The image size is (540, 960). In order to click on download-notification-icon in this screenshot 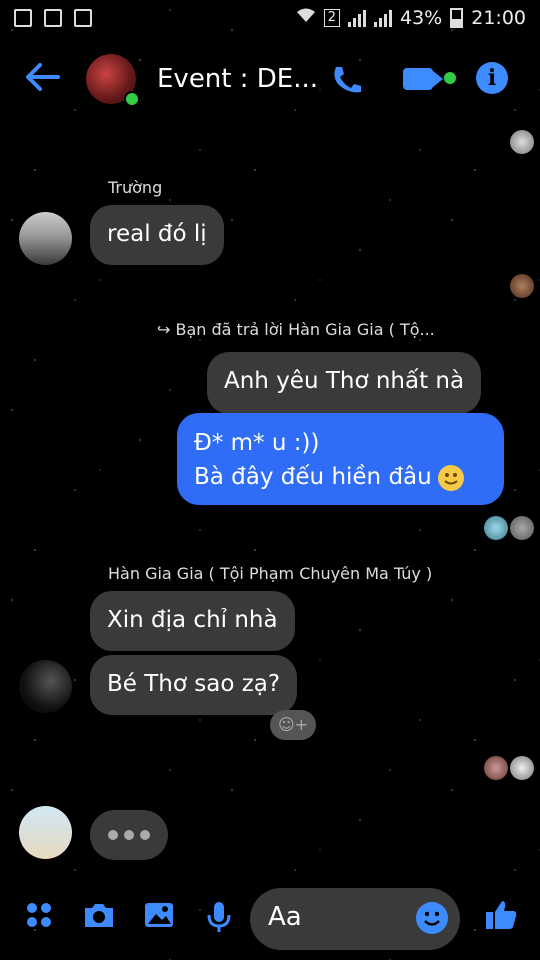, I will do `click(53, 18)`.